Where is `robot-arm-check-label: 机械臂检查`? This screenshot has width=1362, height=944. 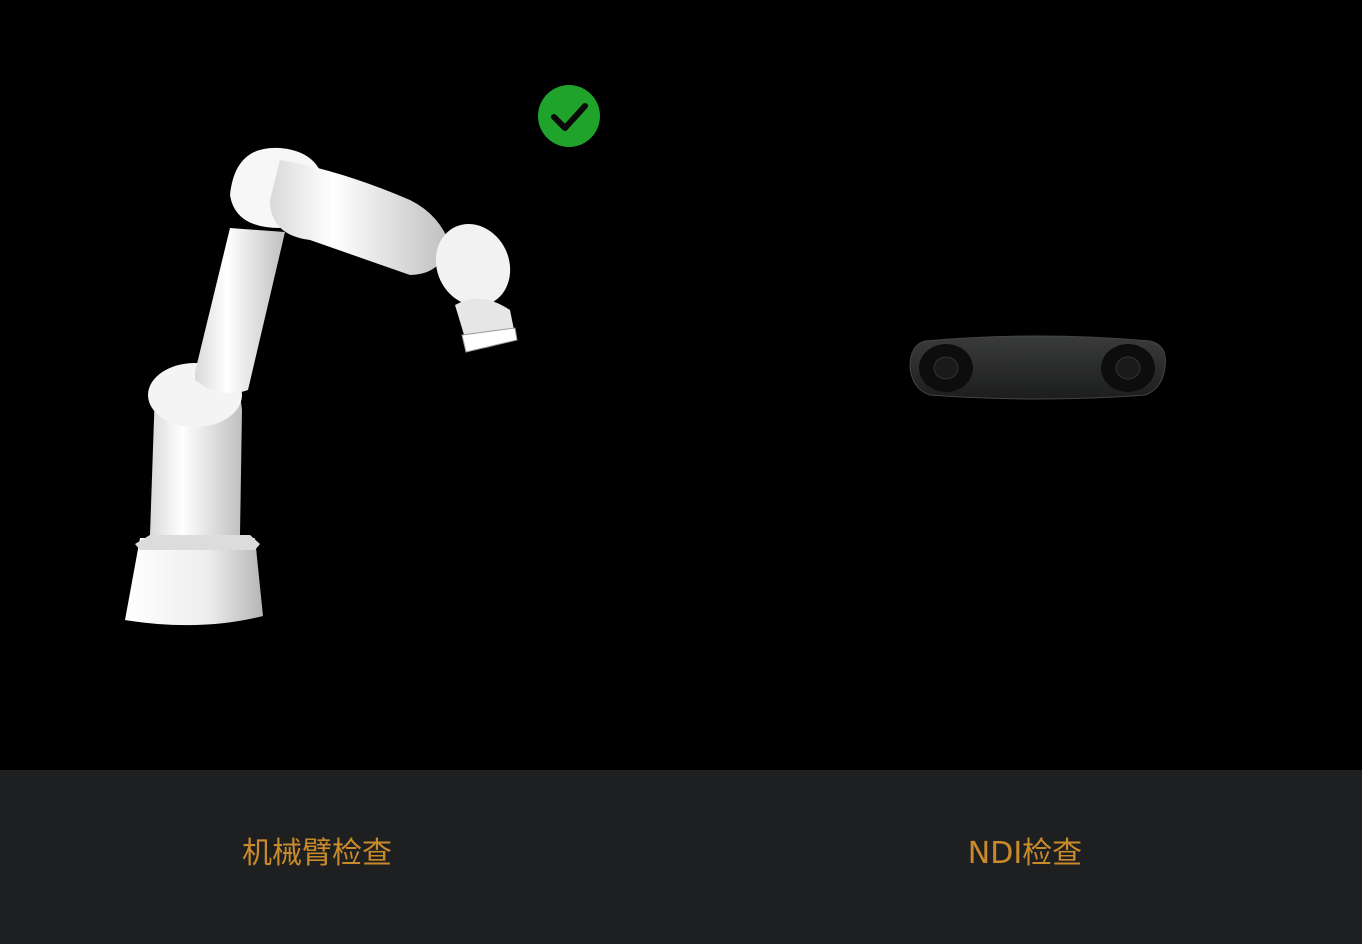 robot-arm-check-label: 机械臂检查 is located at coordinates (317, 854).